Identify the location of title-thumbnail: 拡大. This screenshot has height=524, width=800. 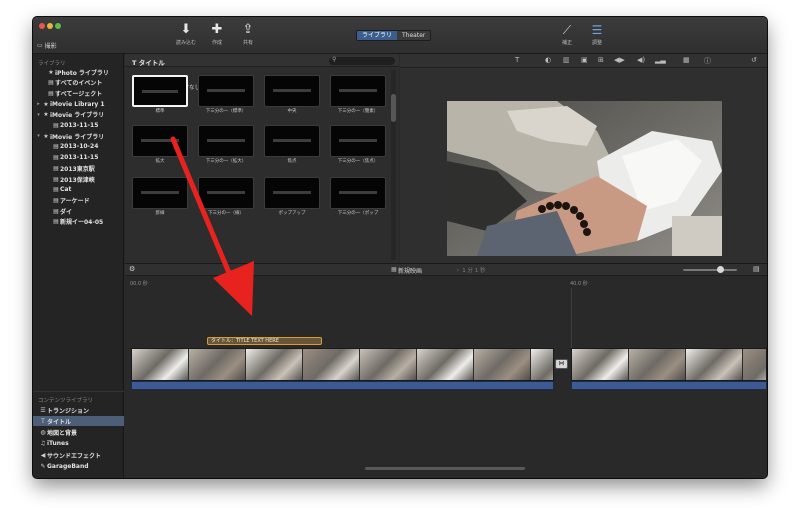
(160, 144).